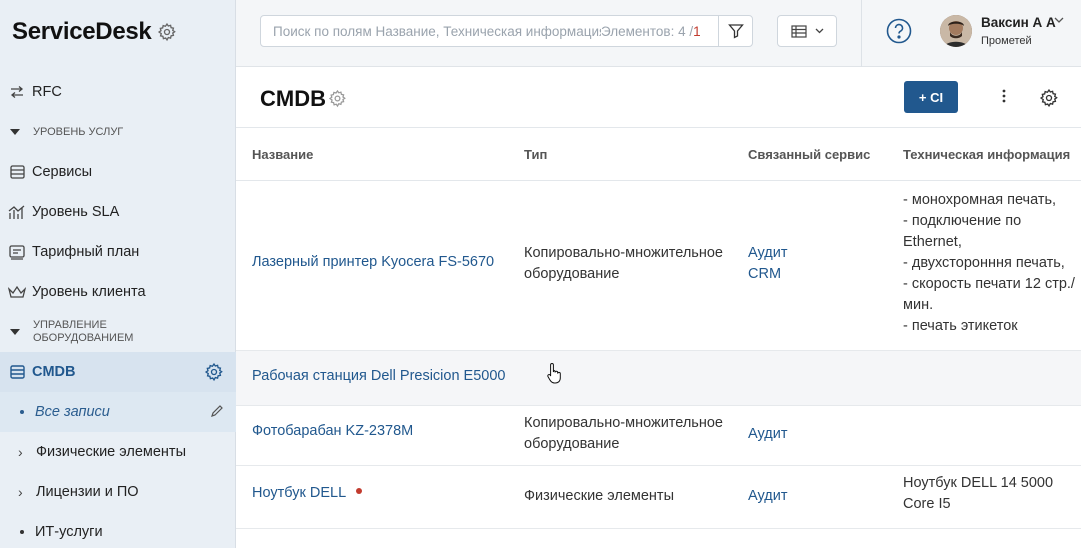 The width and height of the screenshot is (1081, 552). I want to click on column-header-service: Связанный сервис, so click(809, 154).